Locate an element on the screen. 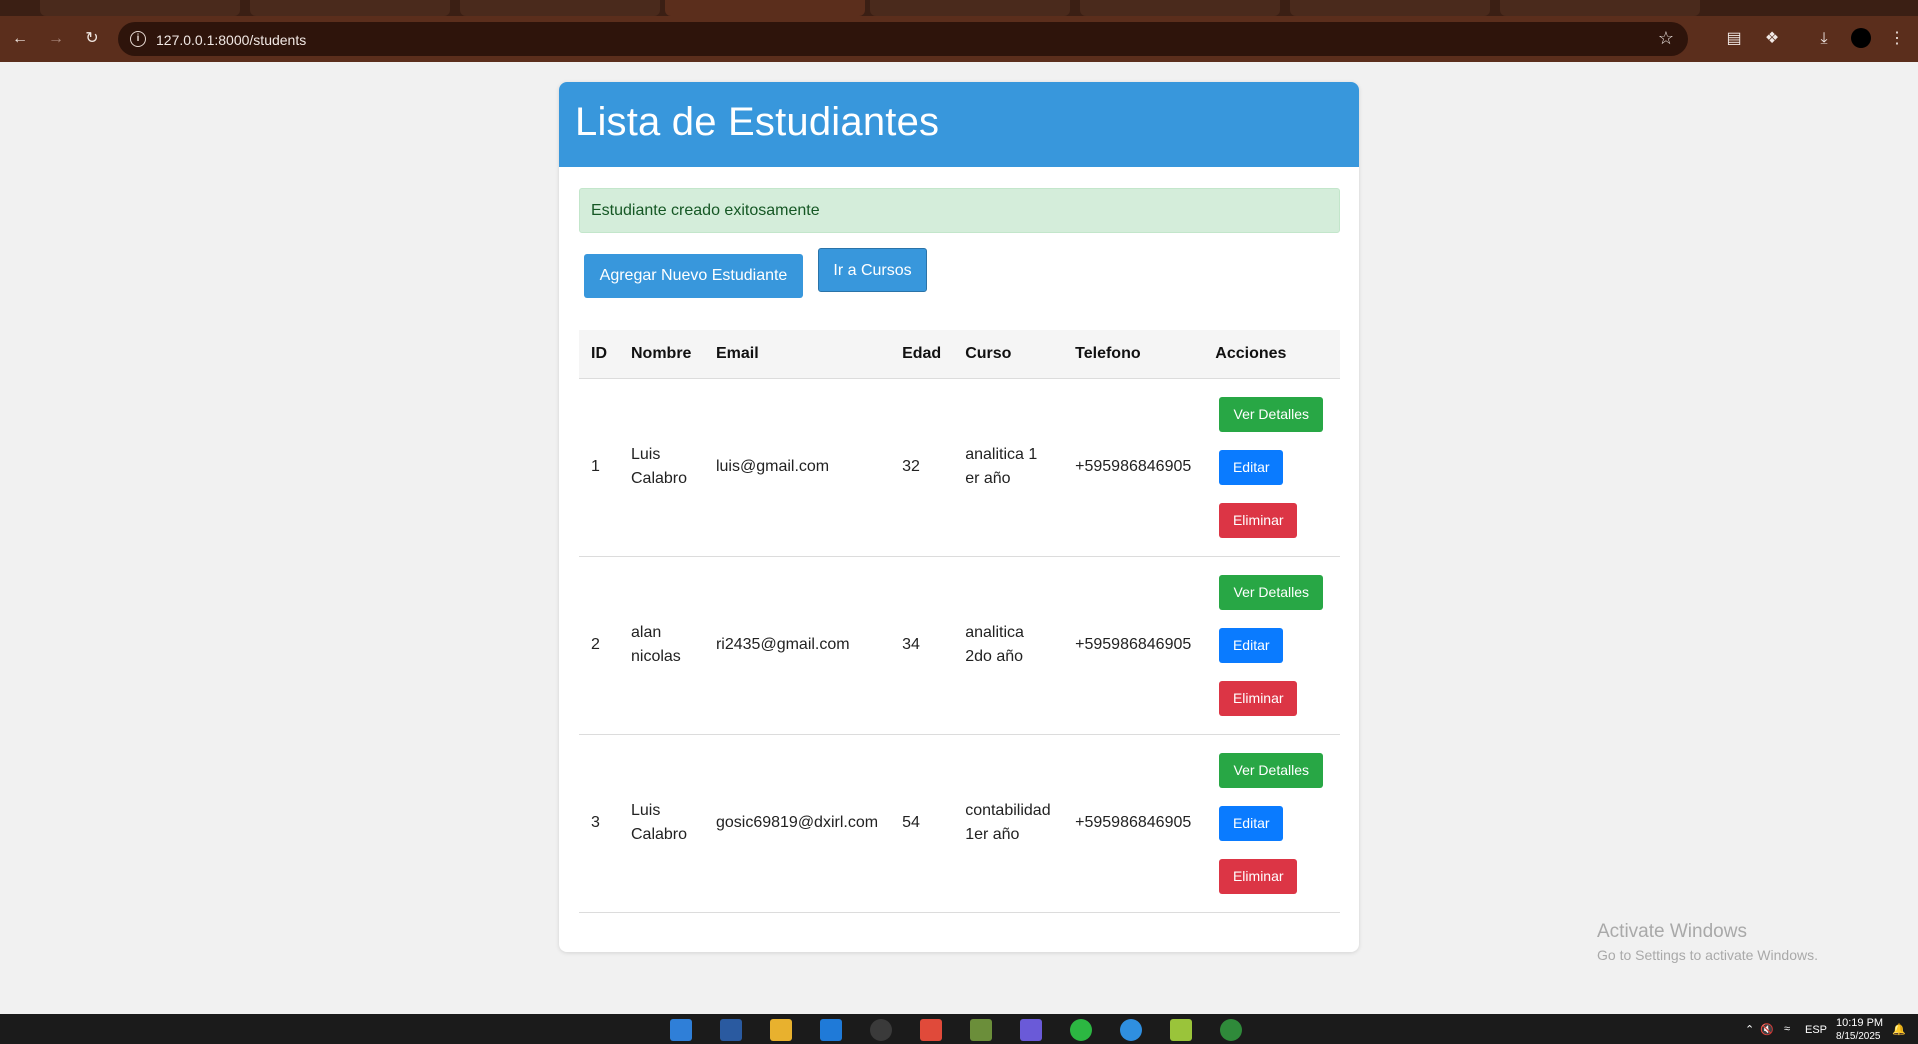  site-info-icon: i is located at coordinates (138, 39).